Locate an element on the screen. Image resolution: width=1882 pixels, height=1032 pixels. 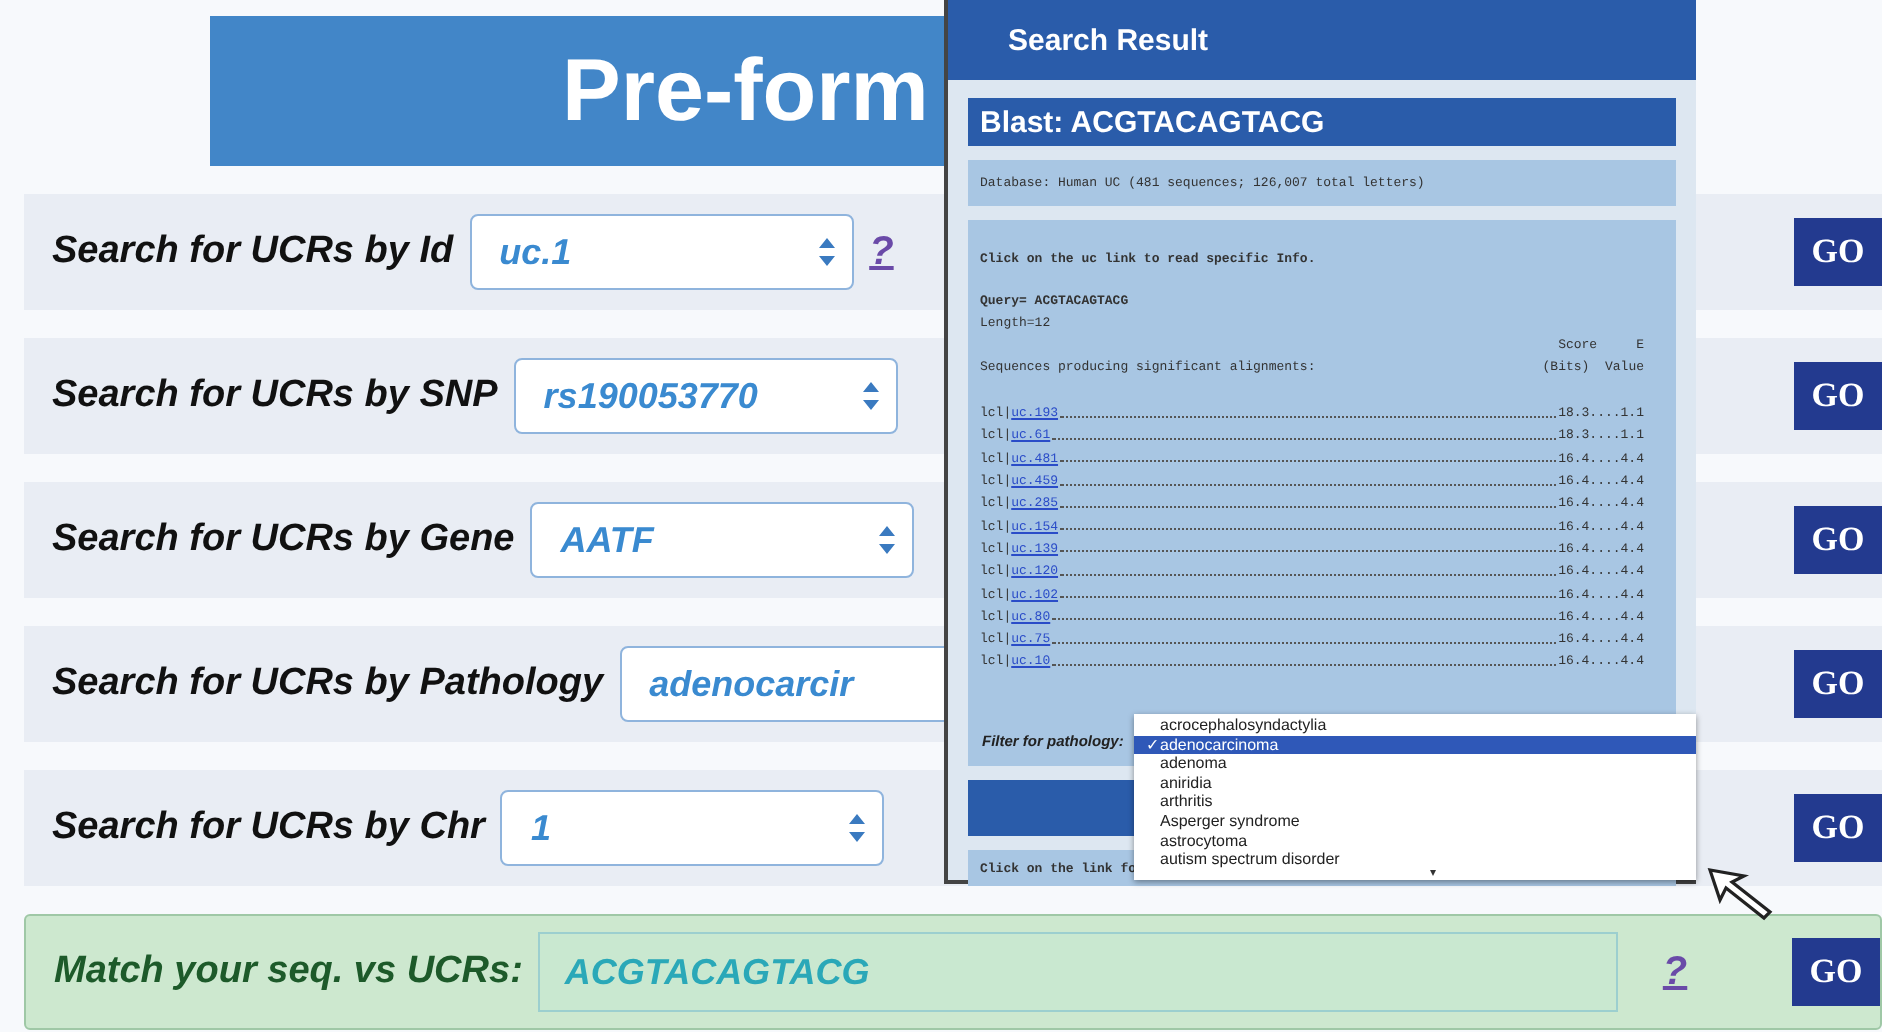
select-field: adenocarcir is located at coordinates (781, 684).